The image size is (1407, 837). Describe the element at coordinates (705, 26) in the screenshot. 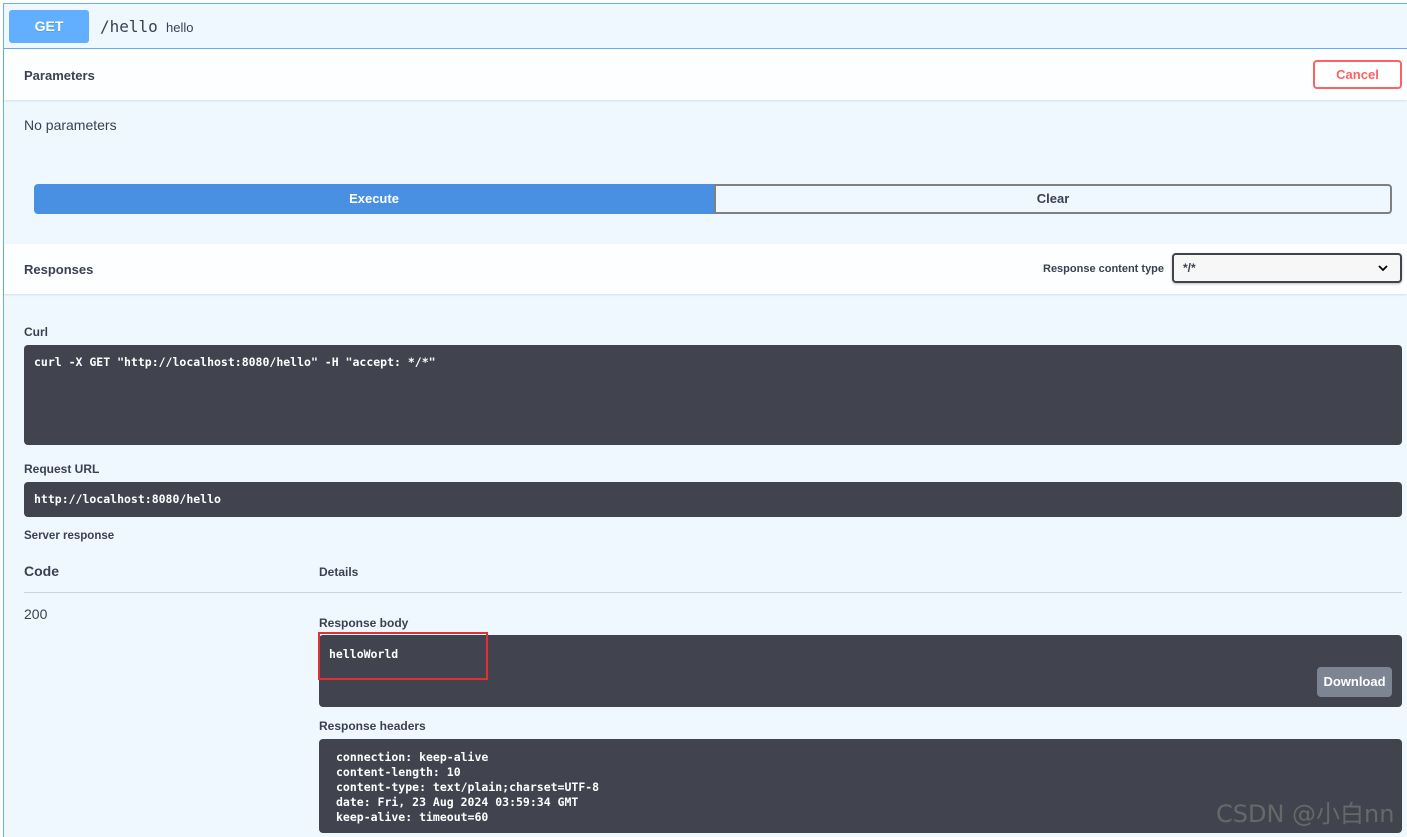

I see `operation-summary: GET /hello hello` at that location.